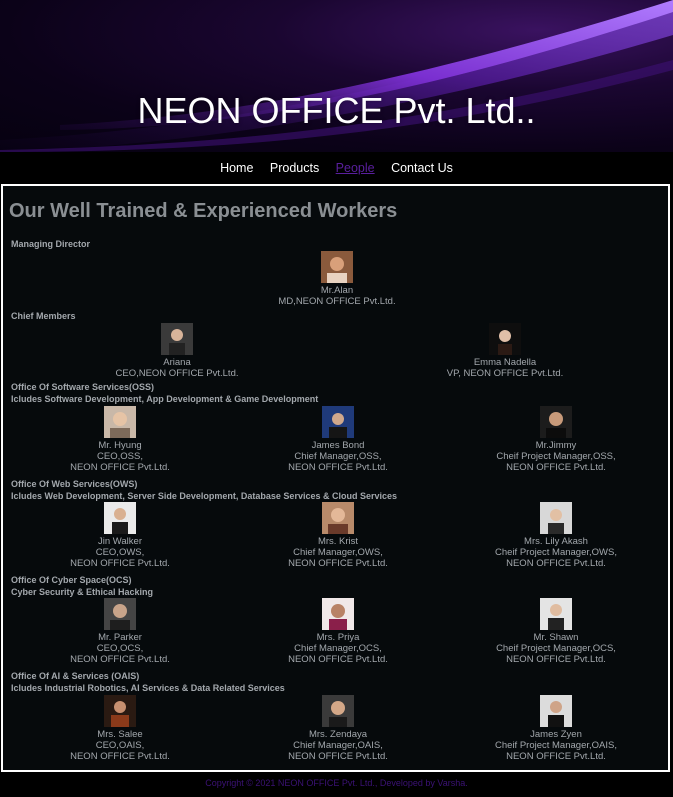 This screenshot has height=797, width=673. Describe the element at coordinates (337, 290) in the screenshot. I see `person-name: Mr.Alan` at that location.